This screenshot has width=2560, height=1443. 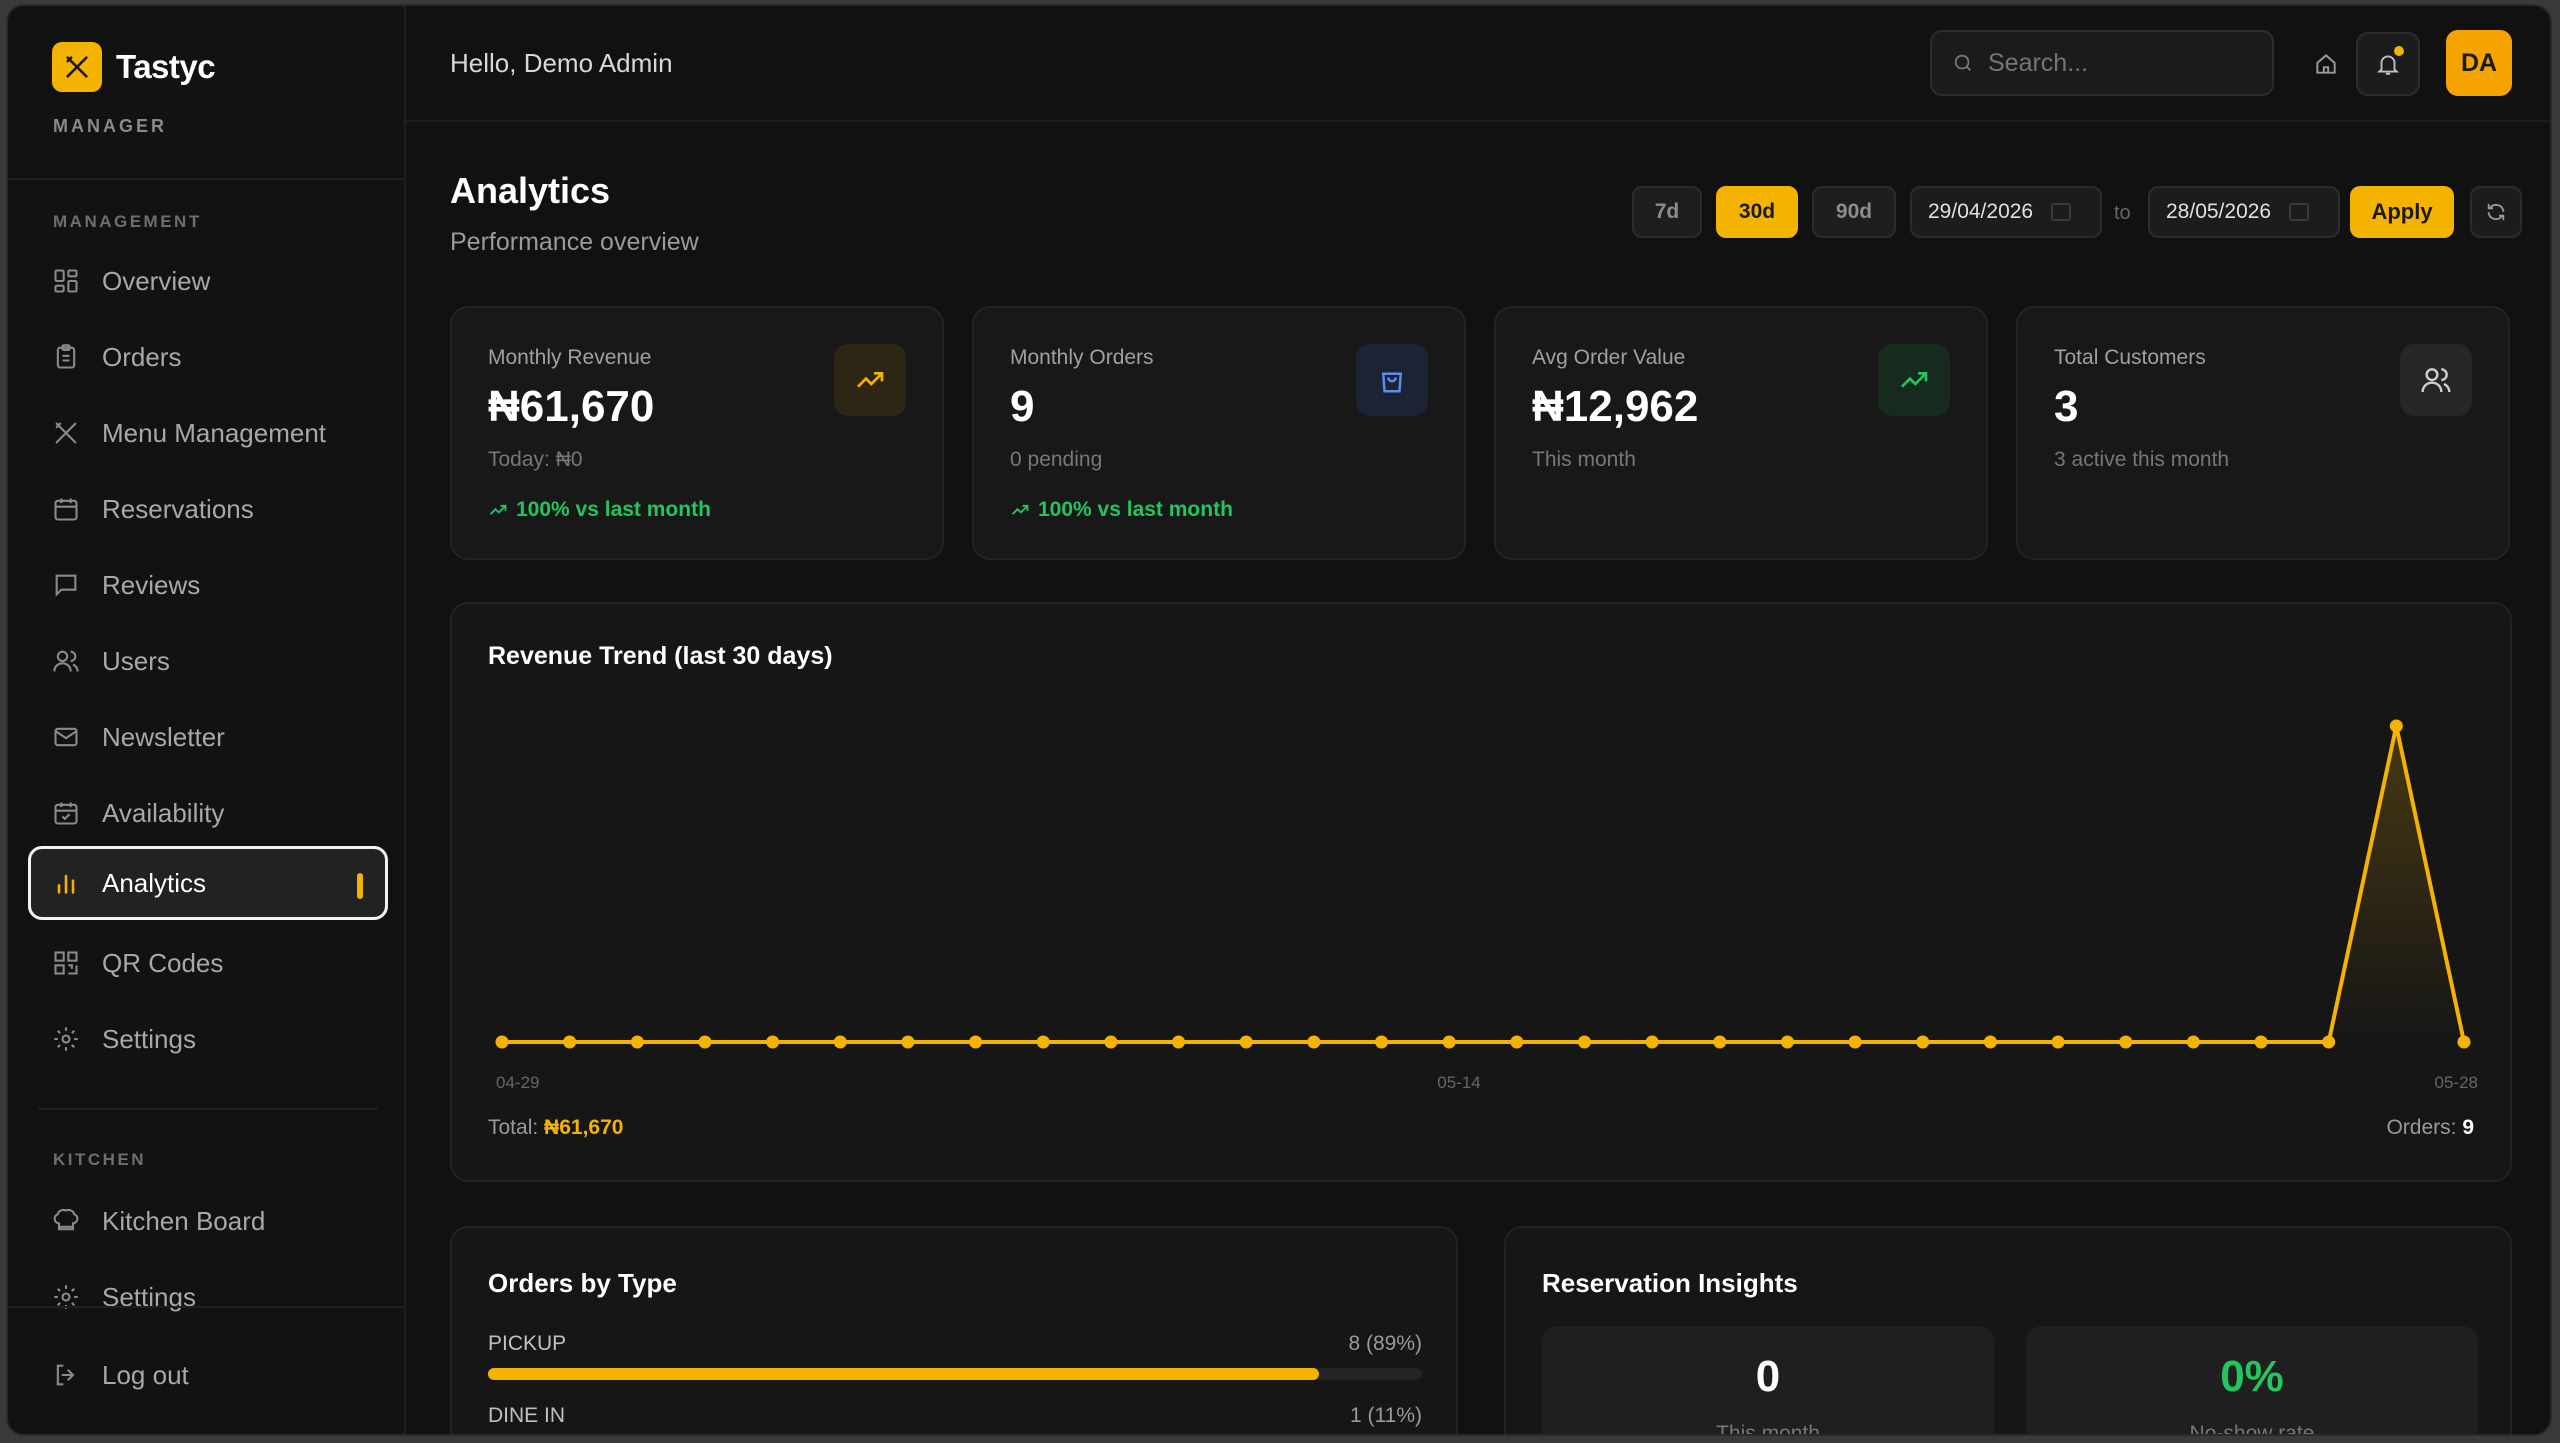 I want to click on notifications-button, so click(x=2388, y=64).